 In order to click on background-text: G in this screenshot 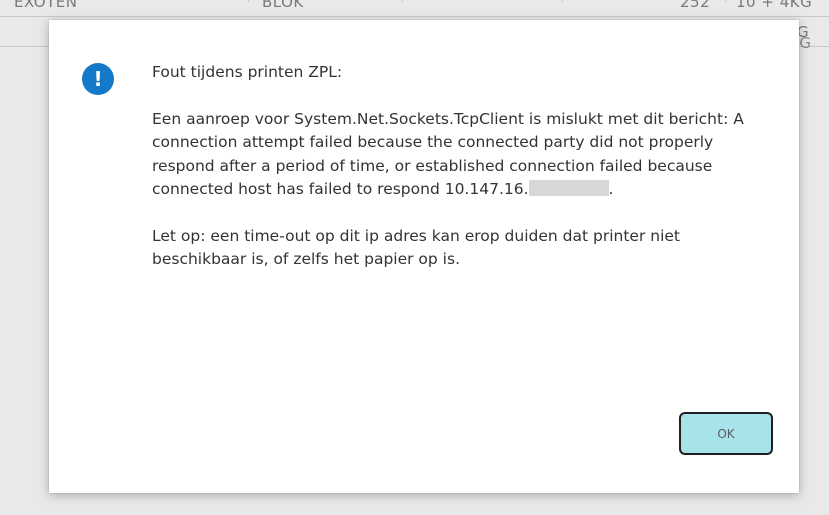, I will do `click(805, 43)`.